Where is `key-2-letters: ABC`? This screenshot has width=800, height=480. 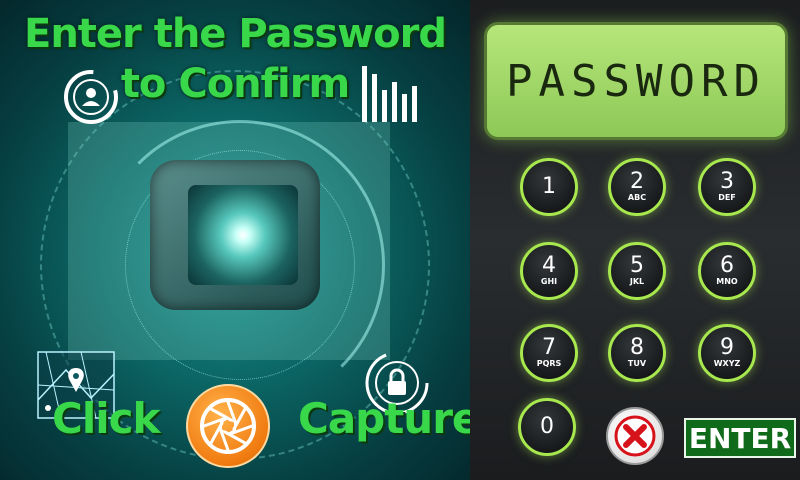
key-2-letters: ABC is located at coordinates (637, 197).